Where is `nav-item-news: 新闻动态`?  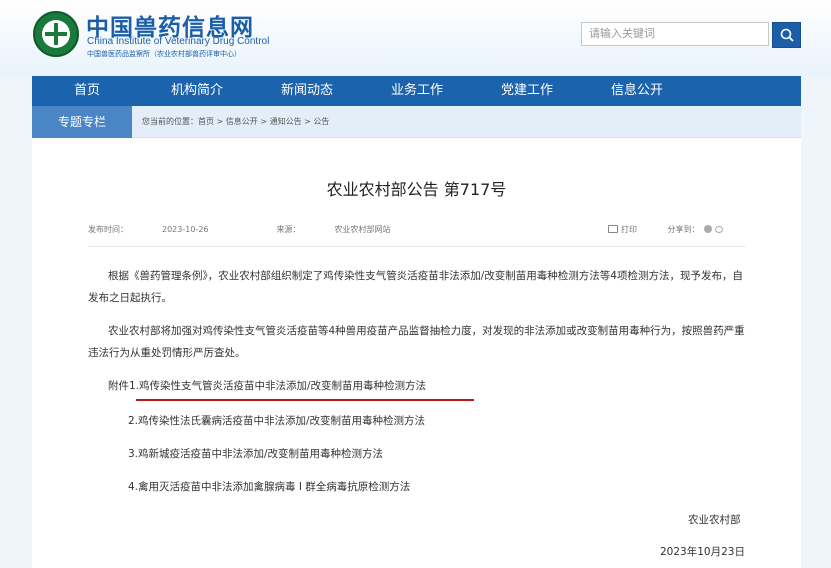 nav-item-news: 新闻动态 is located at coordinates (307, 91).